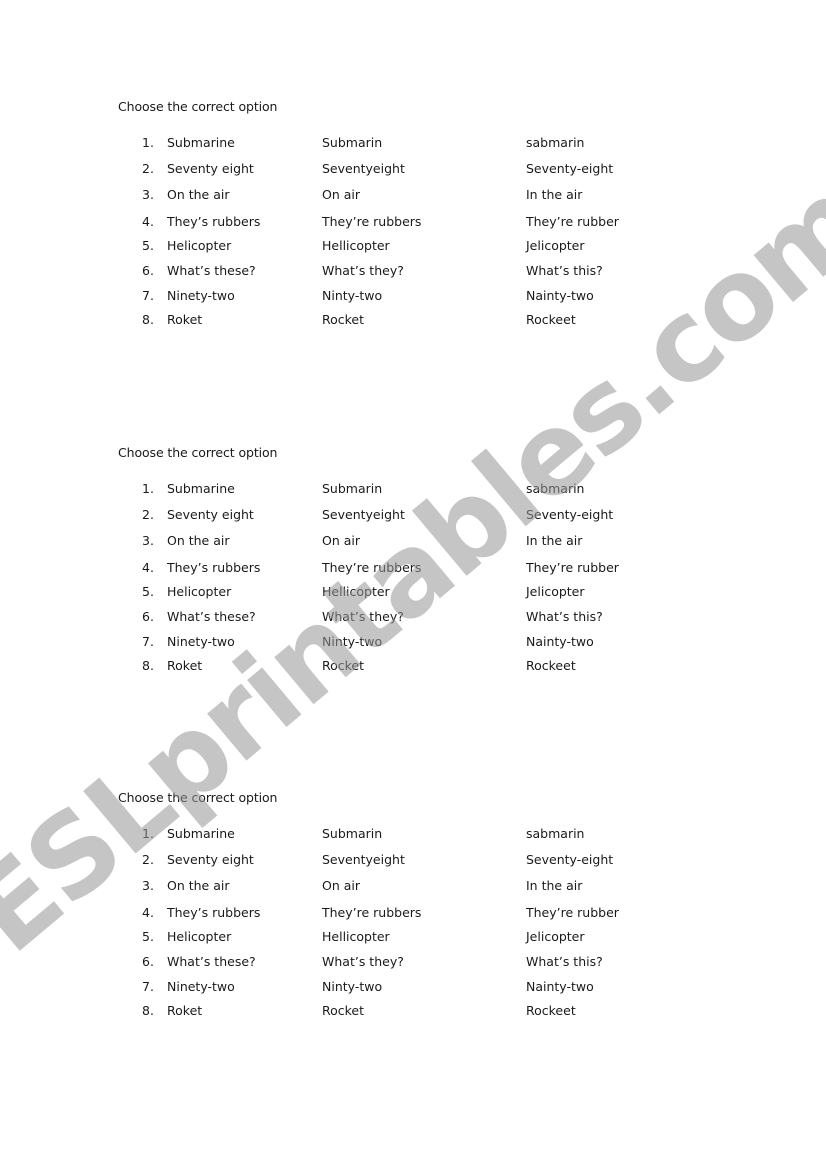 The width and height of the screenshot is (826, 1169). What do you see at coordinates (148, 567) in the screenshot?
I see `question-number: 4.` at bounding box center [148, 567].